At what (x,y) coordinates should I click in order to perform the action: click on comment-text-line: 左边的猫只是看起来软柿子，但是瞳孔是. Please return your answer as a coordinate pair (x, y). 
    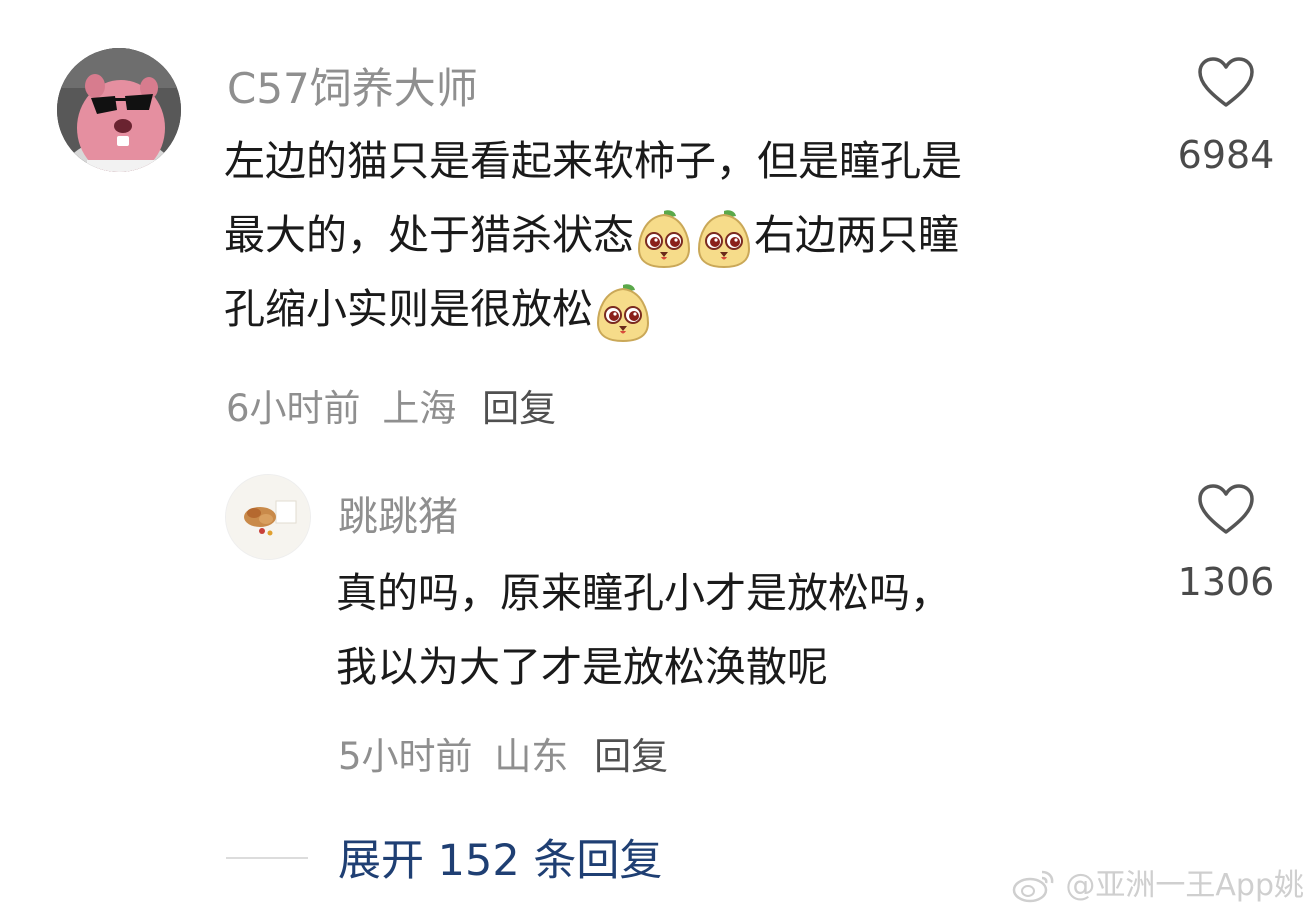
    Looking at the image, I should click on (593, 161).